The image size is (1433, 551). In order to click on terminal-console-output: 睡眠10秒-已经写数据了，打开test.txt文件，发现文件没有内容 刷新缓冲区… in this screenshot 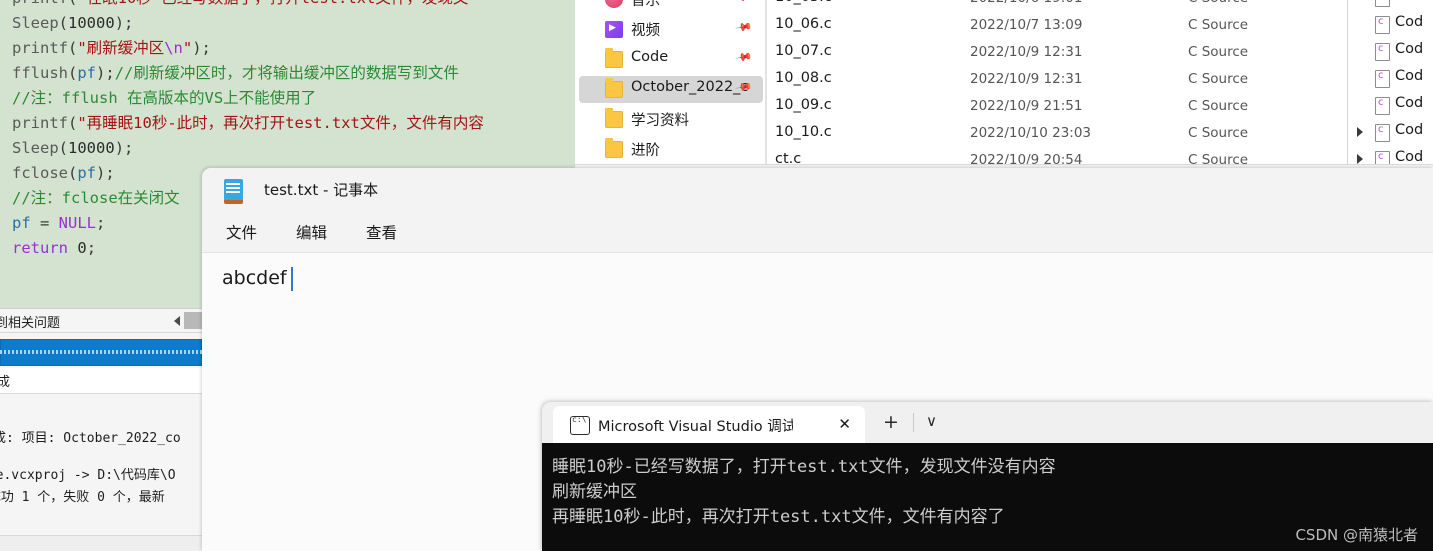, I will do `click(987, 497)`.